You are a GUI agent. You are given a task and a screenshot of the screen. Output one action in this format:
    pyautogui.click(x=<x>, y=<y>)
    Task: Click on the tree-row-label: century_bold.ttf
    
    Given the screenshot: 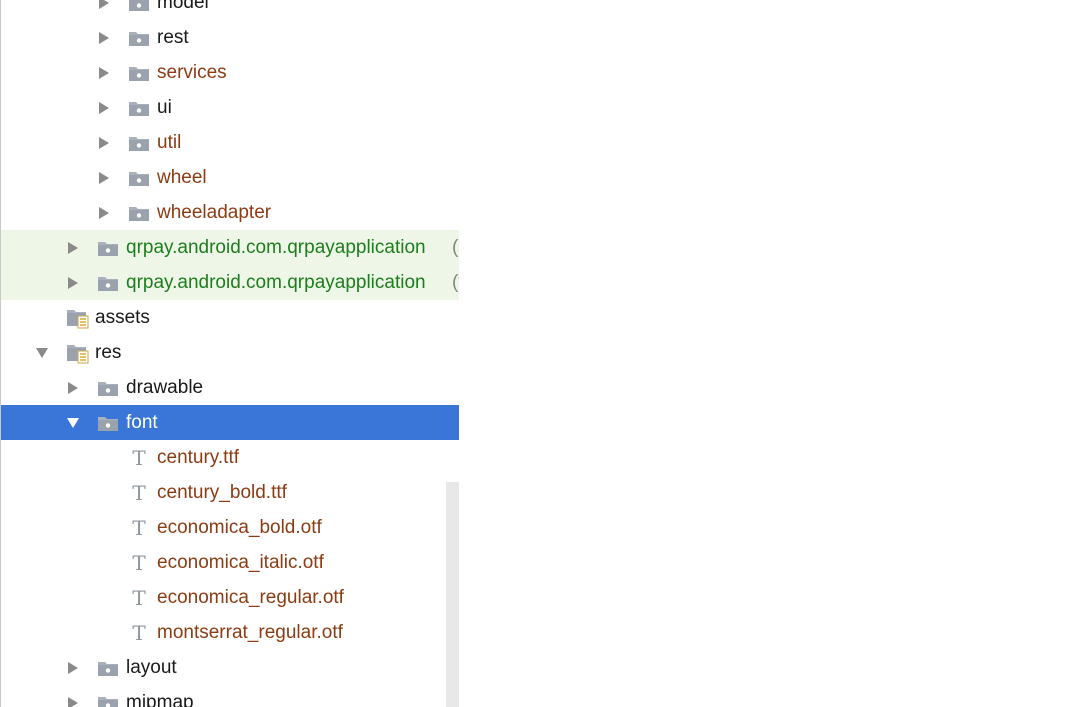 What is the action you would take?
    pyautogui.click(x=222, y=492)
    